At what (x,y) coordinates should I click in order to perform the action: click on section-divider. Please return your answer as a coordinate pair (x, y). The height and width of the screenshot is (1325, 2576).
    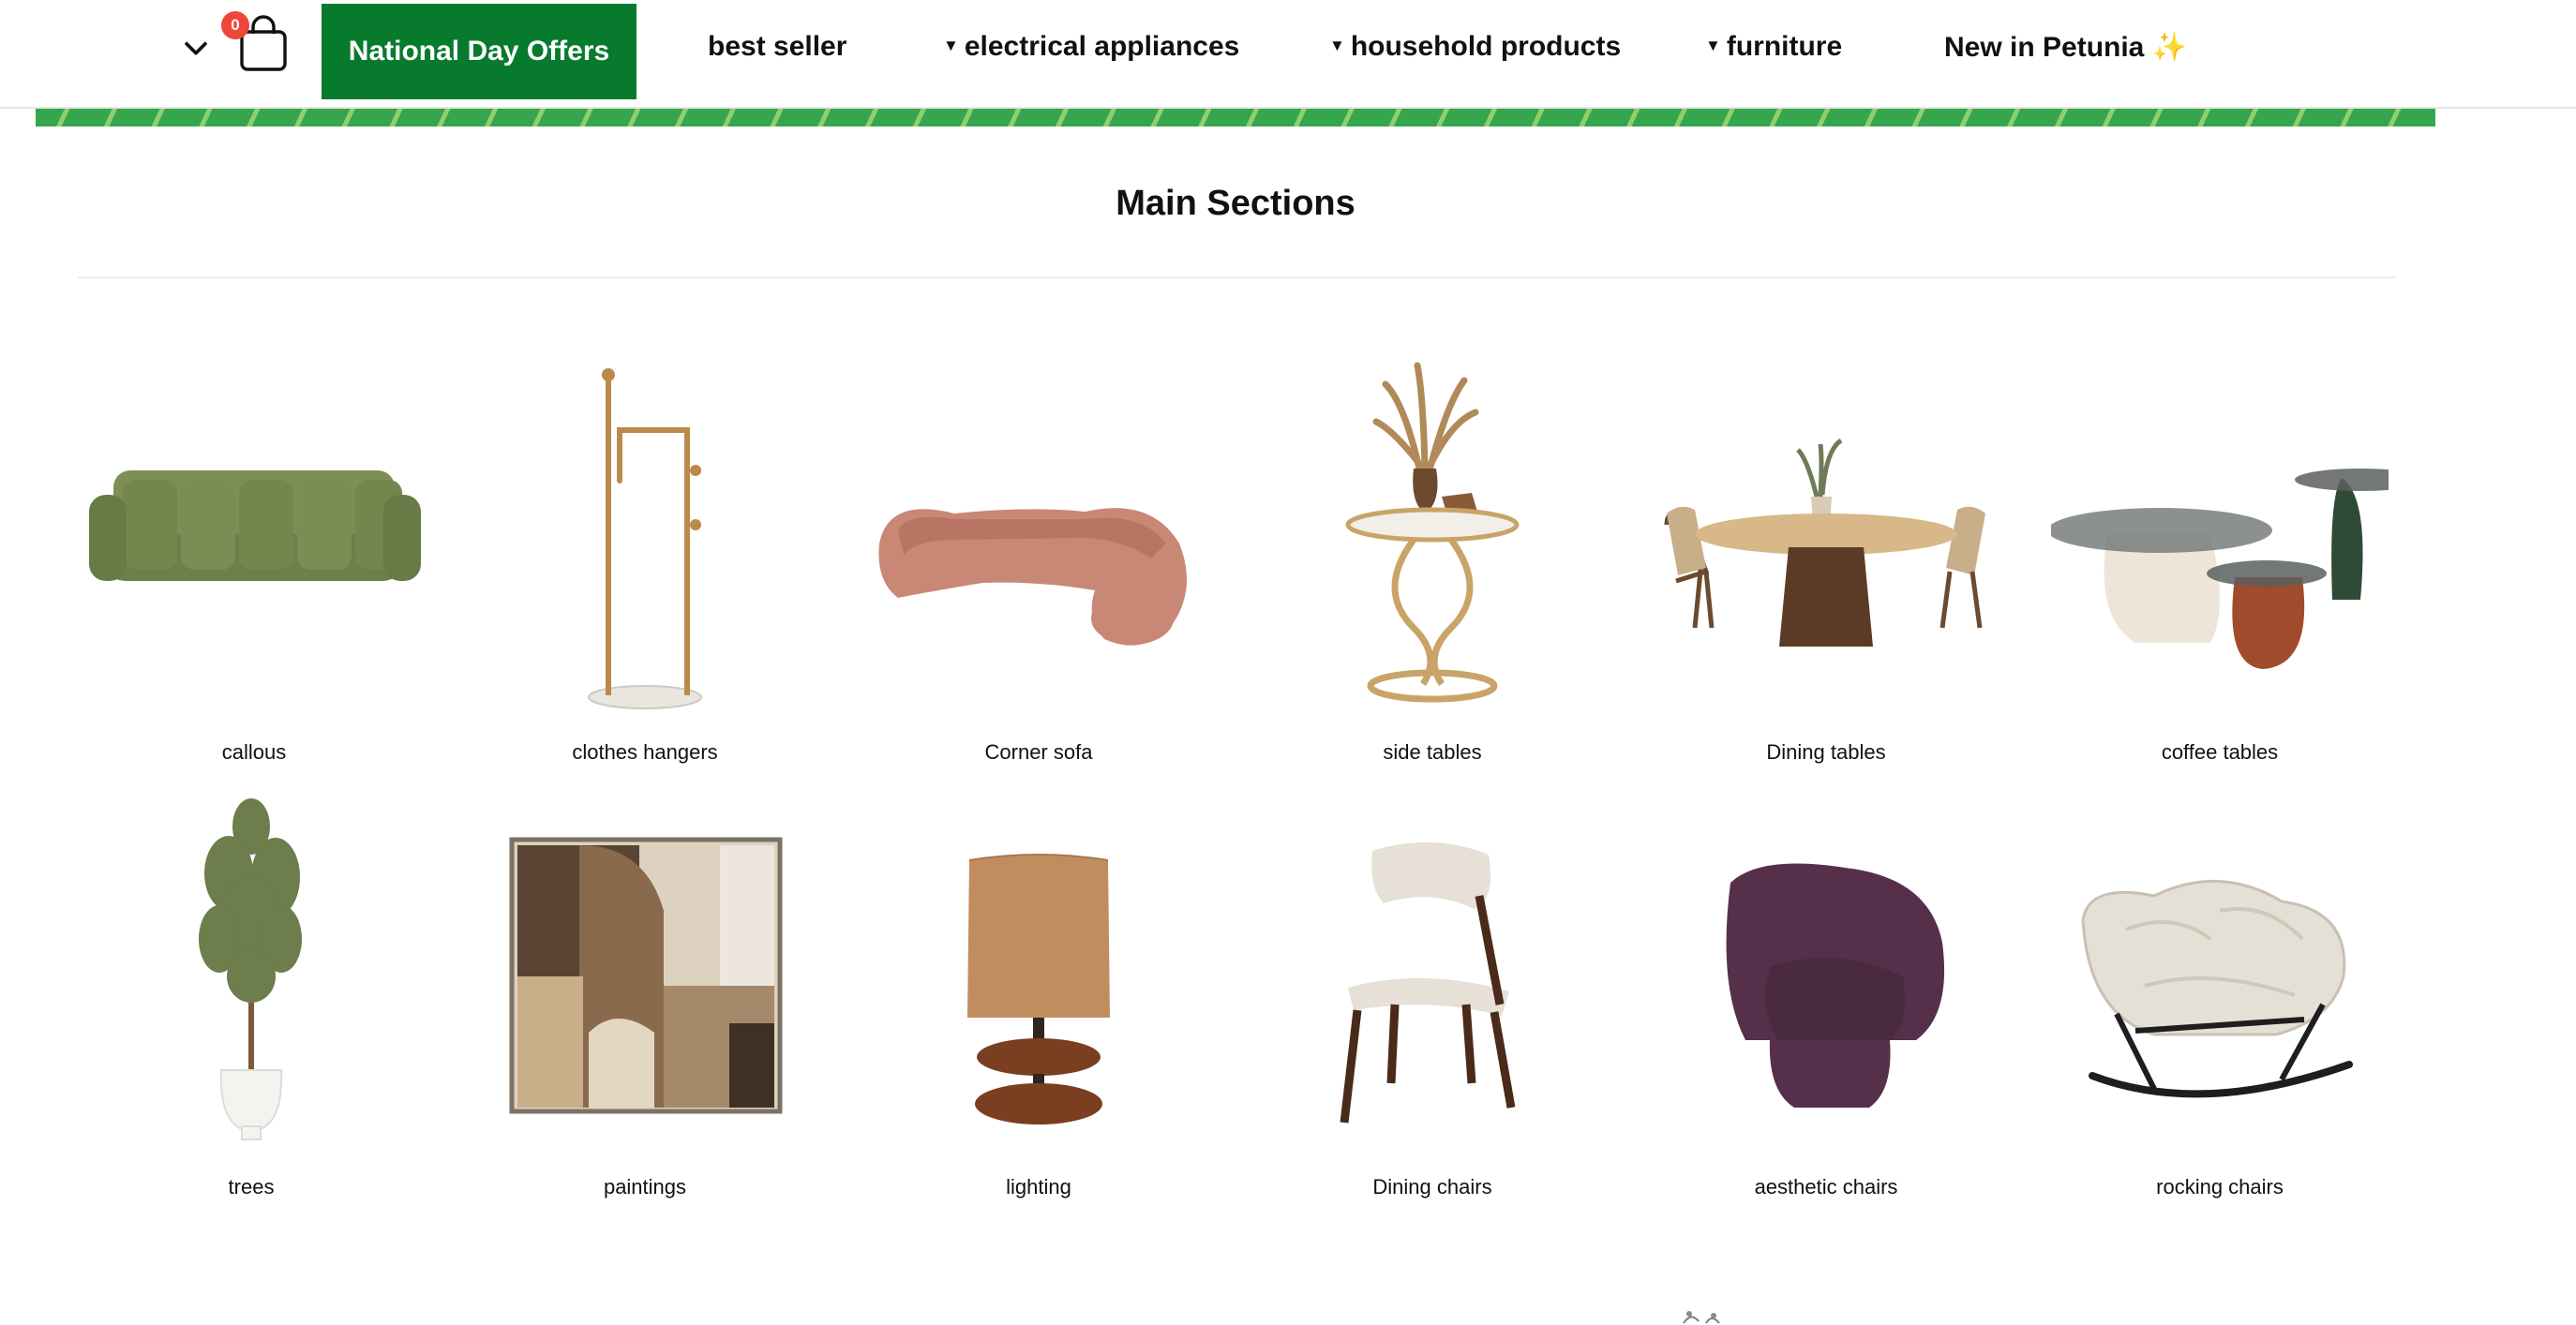
    Looking at the image, I should click on (1237, 277).